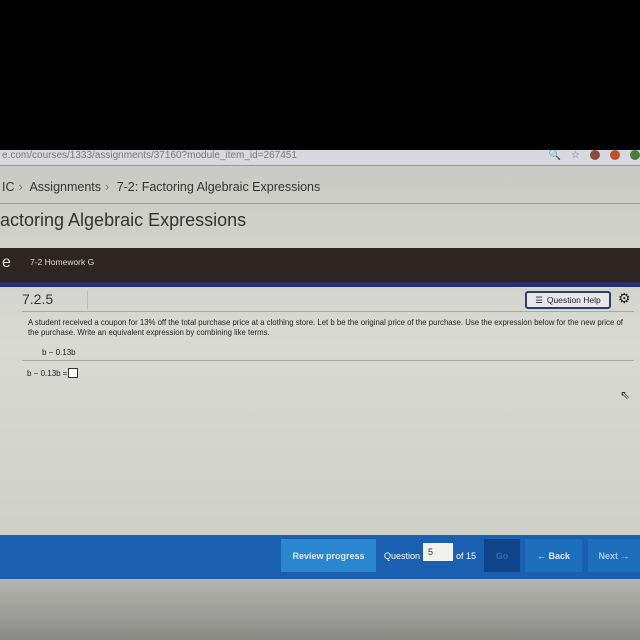 The height and width of the screenshot is (640, 640). What do you see at coordinates (59, 352) in the screenshot?
I see `given-expression: b − 0.13b` at bounding box center [59, 352].